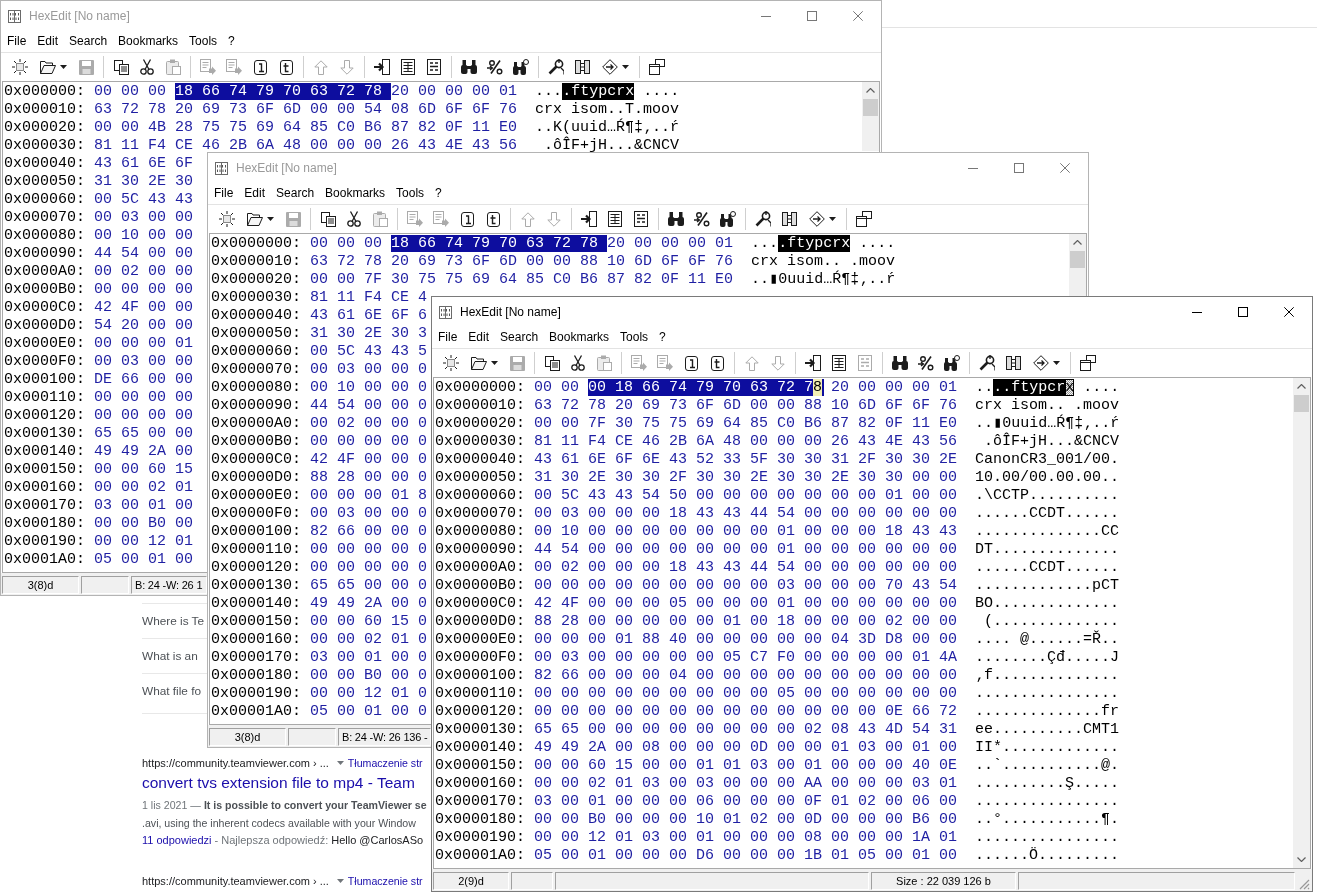 The width and height of the screenshot is (1317, 893). Describe the element at coordinates (271, 840) in the screenshot. I see `best-answer-label: - Najlepsza odpowiedź:` at that location.